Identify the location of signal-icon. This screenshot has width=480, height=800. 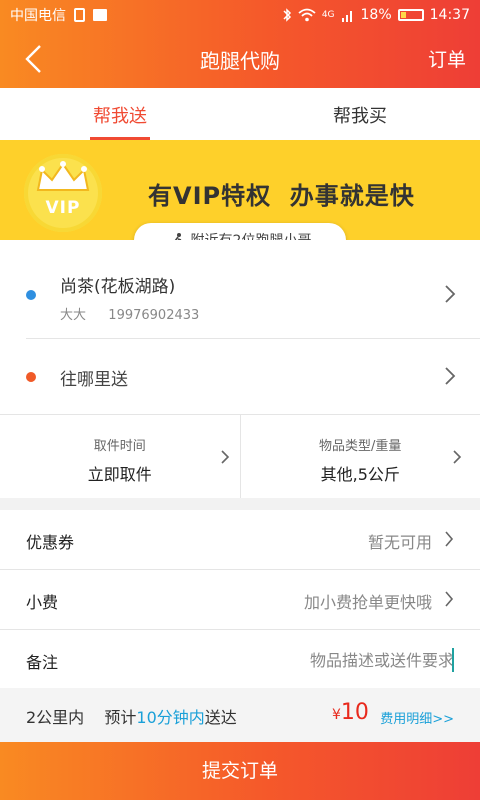
(346, 16).